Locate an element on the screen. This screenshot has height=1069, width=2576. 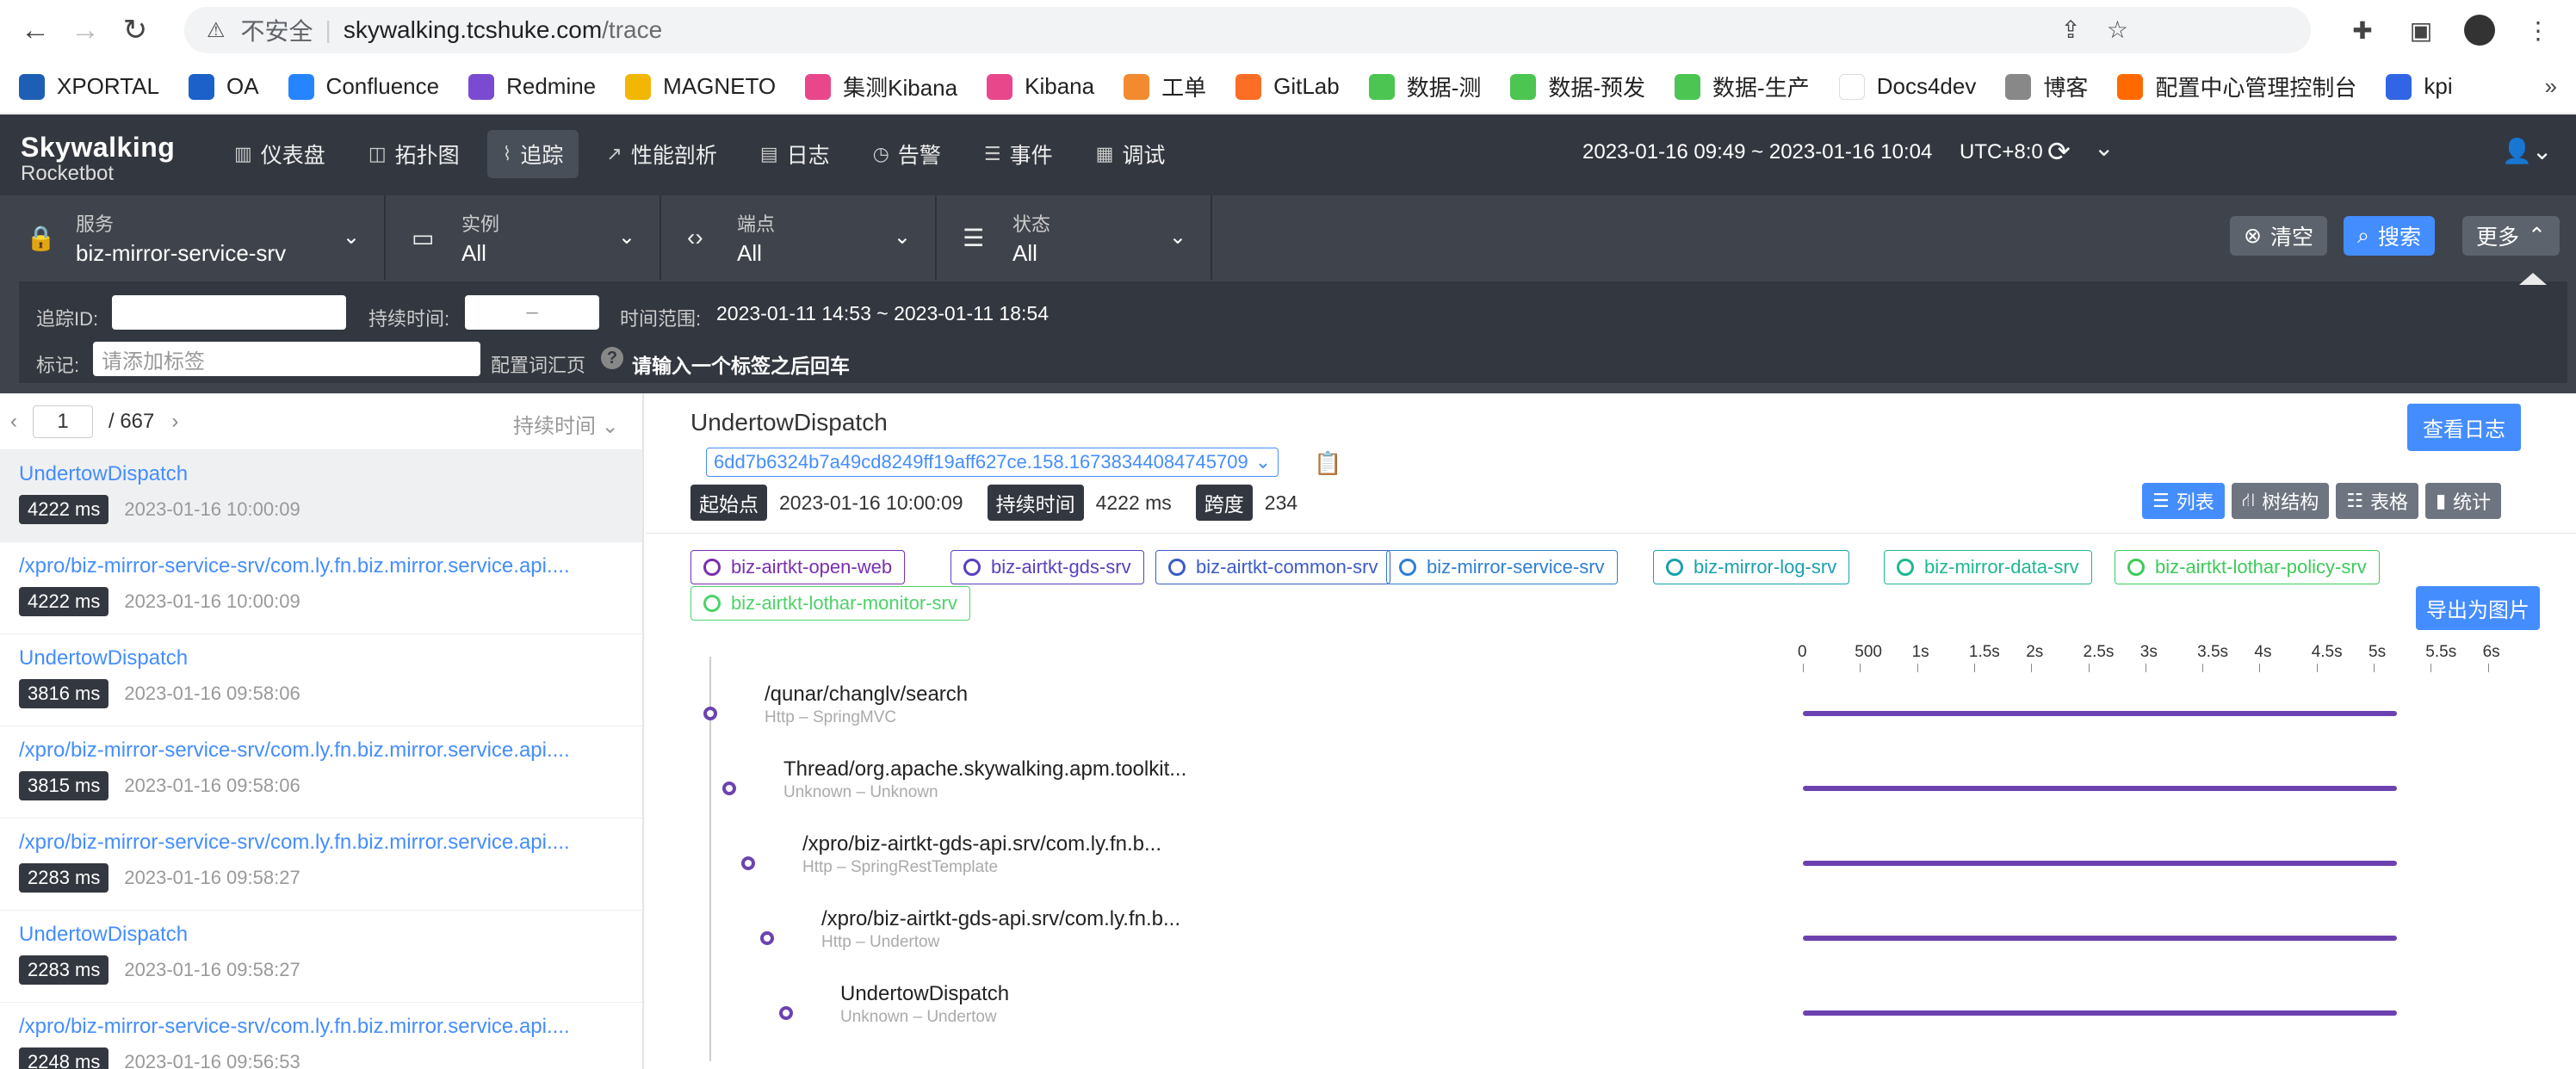
search-button: ⌕ 搜索 is located at coordinates (2390, 236).